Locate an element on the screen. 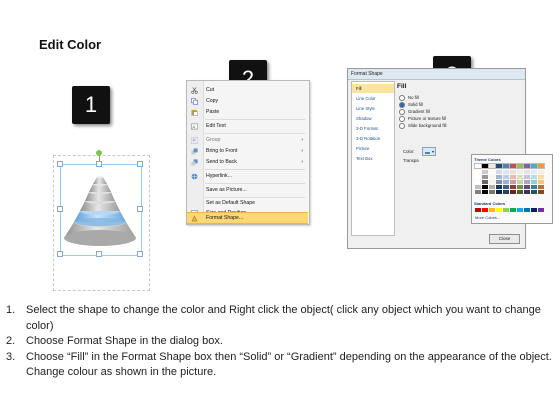  sidebar-item-line-color: Line Color is located at coordinates (373, 98).